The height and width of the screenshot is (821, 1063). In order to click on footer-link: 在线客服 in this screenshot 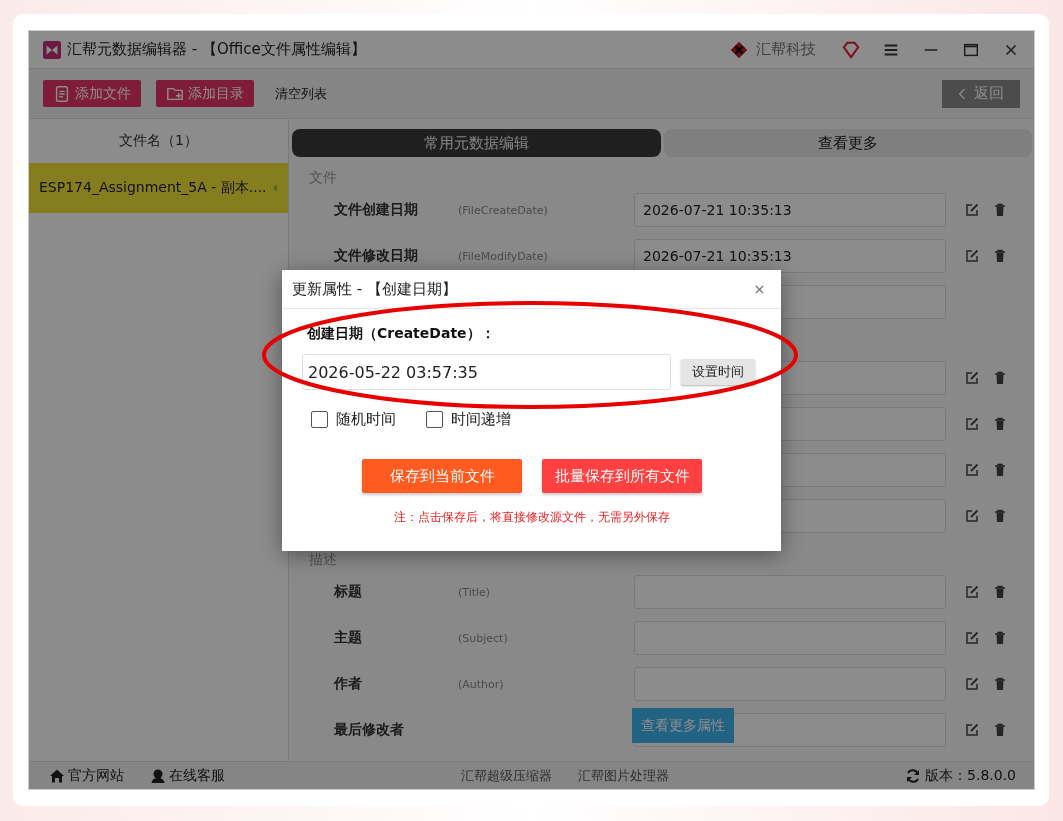, I will do `click(187, 775)`.